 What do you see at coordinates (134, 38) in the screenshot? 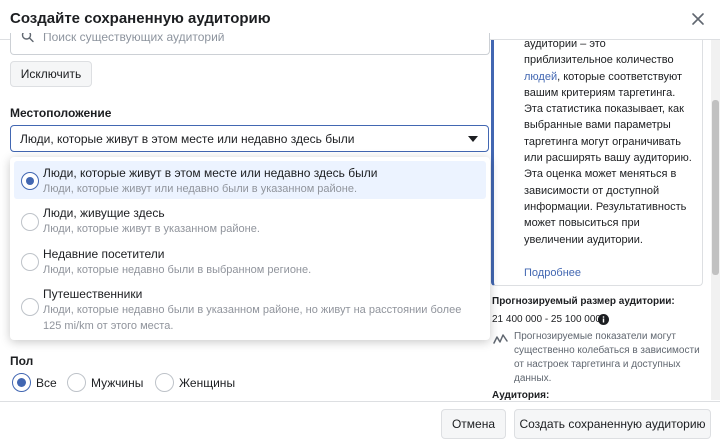
I see `search-placeholder: Поиск существующих аудиторий` at bounding box center [134, 38].